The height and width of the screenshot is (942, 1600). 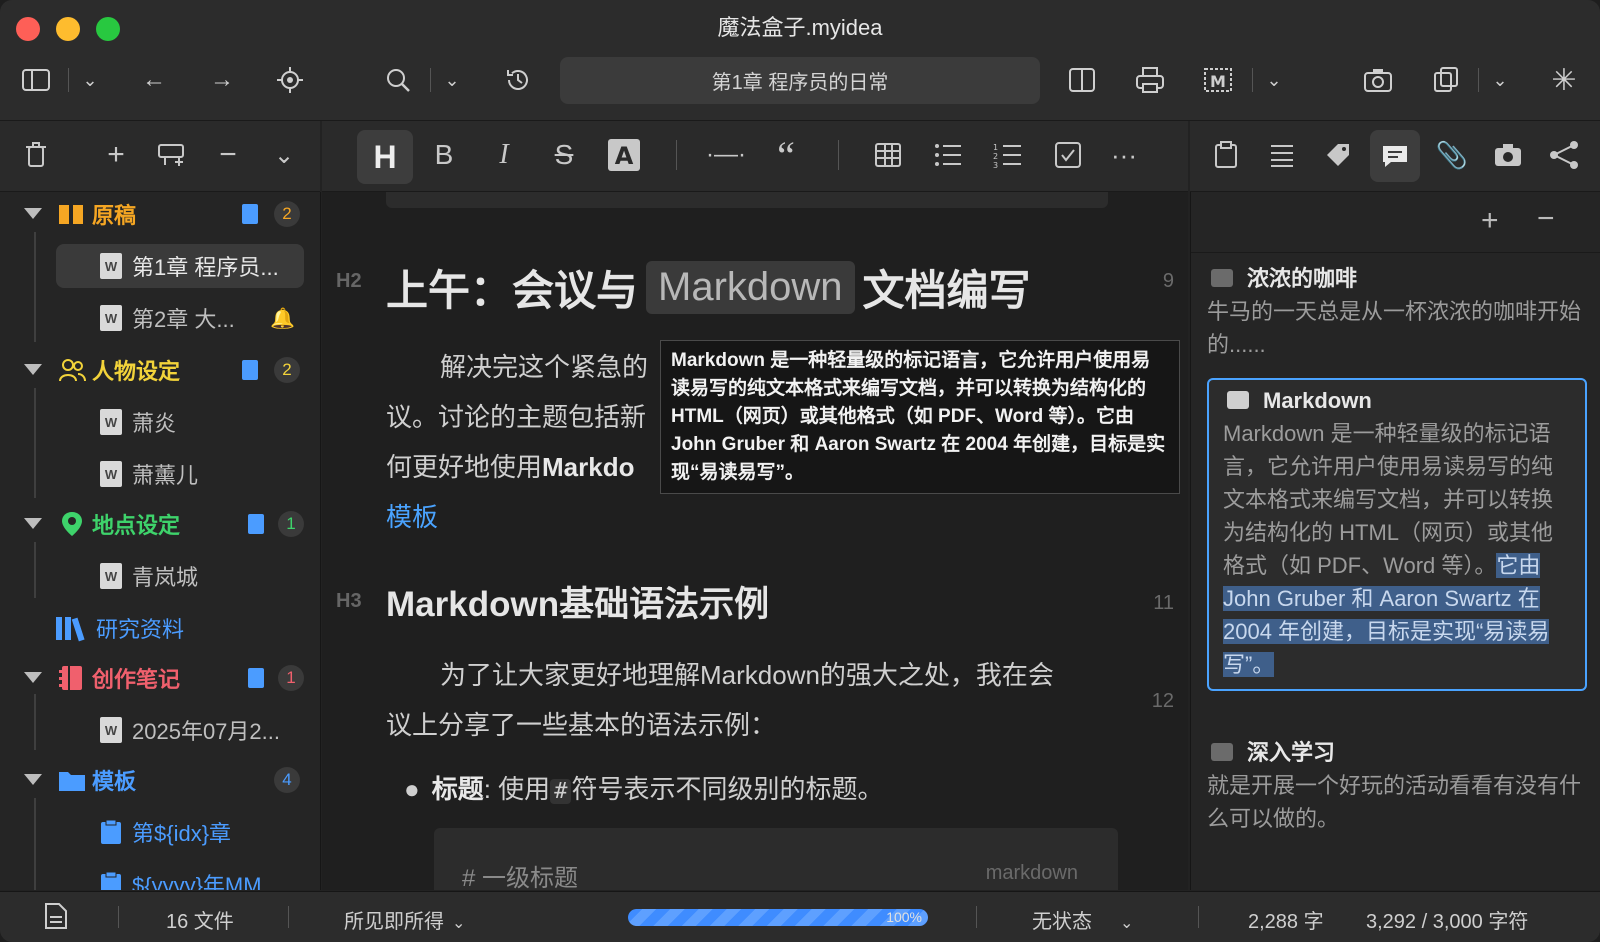 I want to click on quote-button: “, so click(x=786, y=155).